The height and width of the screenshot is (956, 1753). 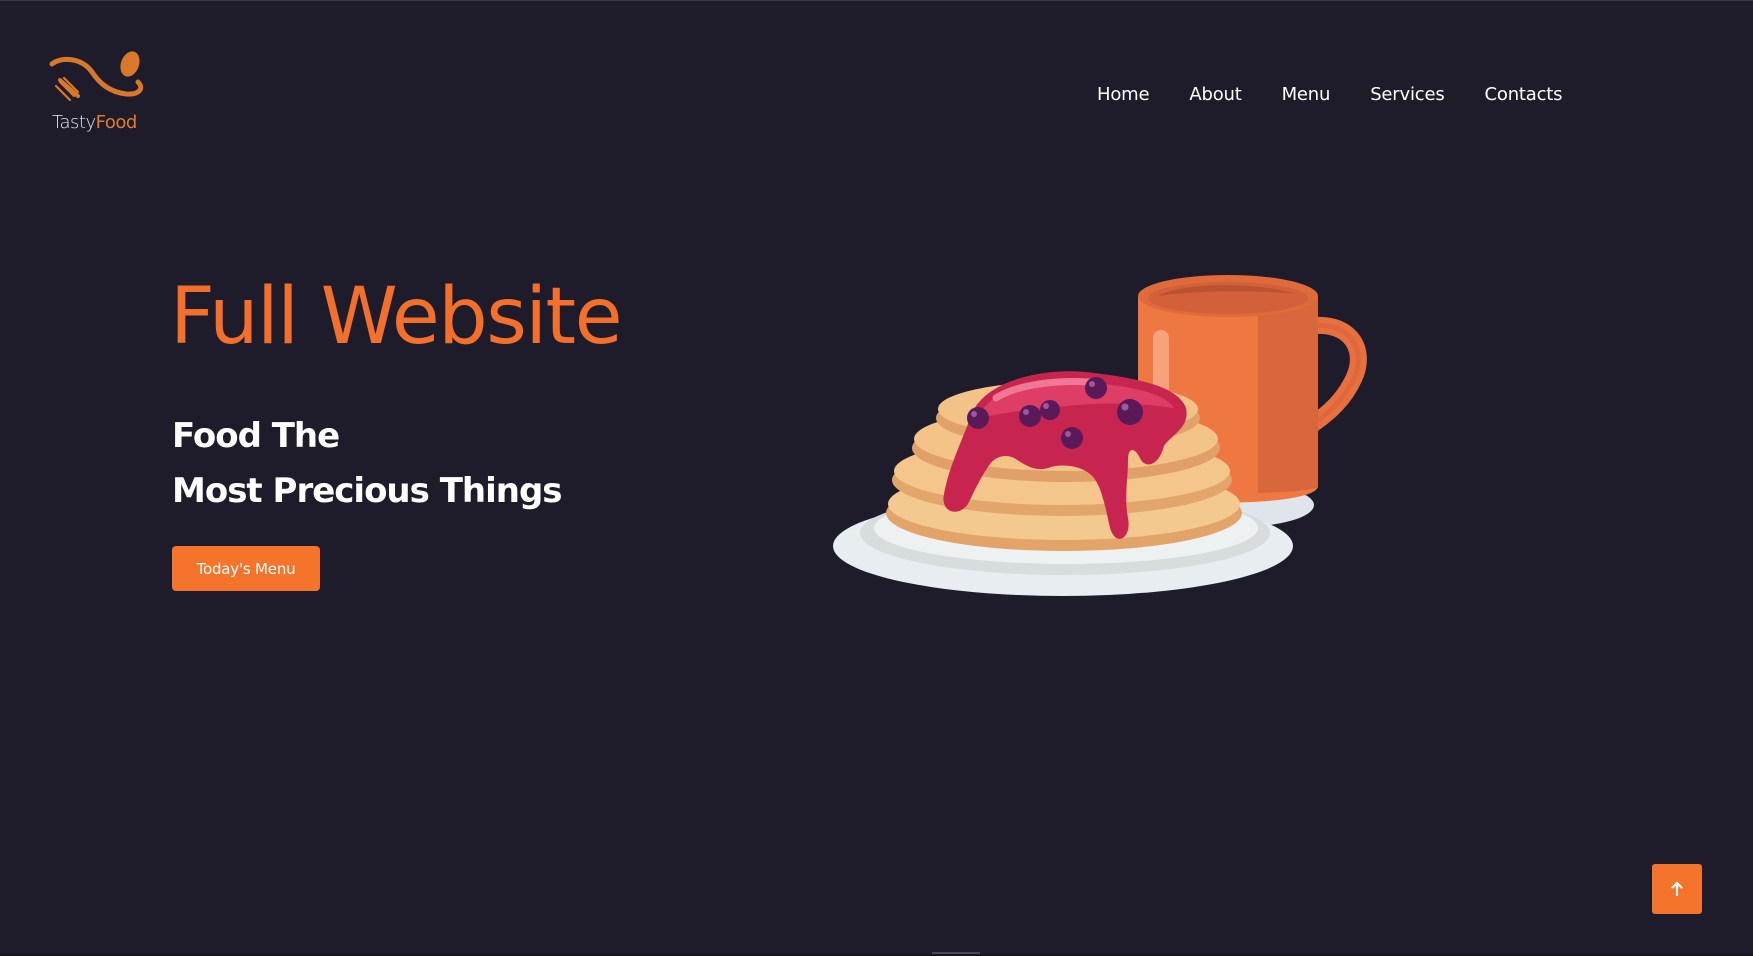 I want to click on hero-subtitle-line1: Food The, so click(x=256, y=436).